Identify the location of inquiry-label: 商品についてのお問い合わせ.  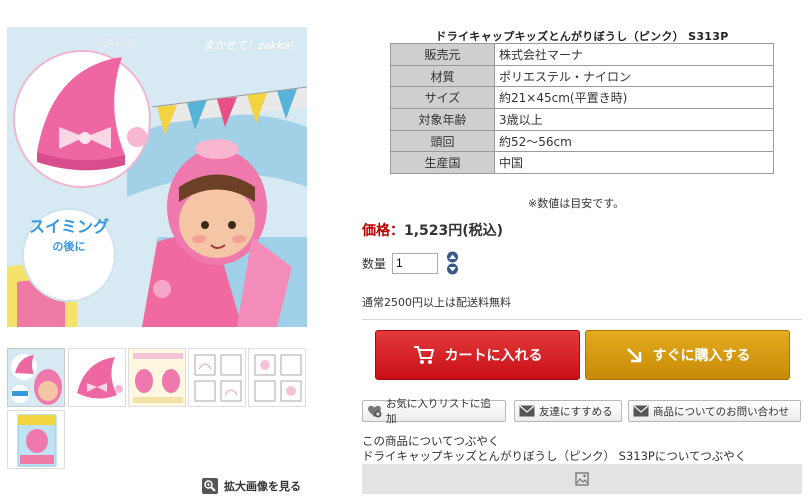
(721, 411).